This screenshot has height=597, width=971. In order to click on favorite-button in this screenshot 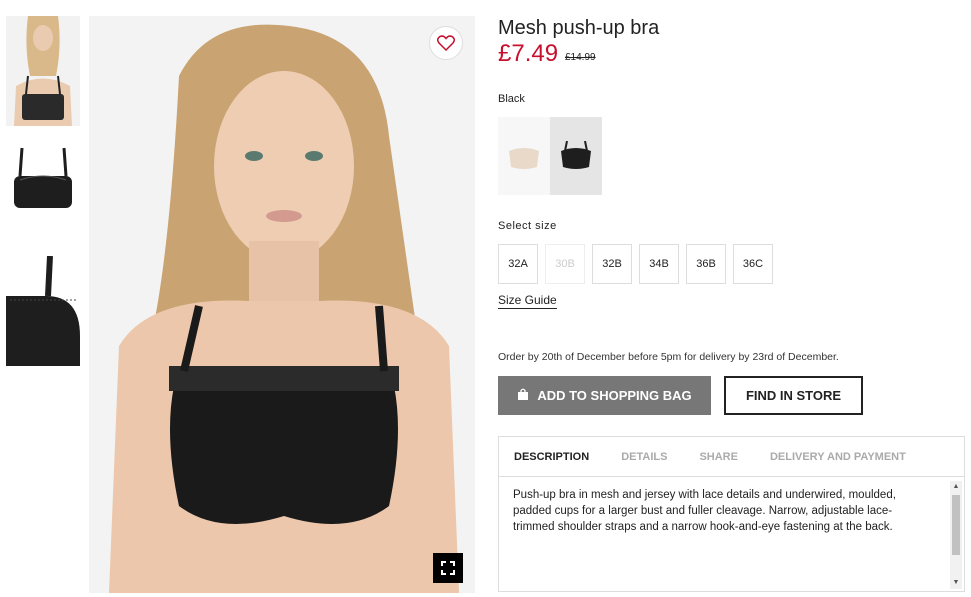, I will do `click(446, 43)`.